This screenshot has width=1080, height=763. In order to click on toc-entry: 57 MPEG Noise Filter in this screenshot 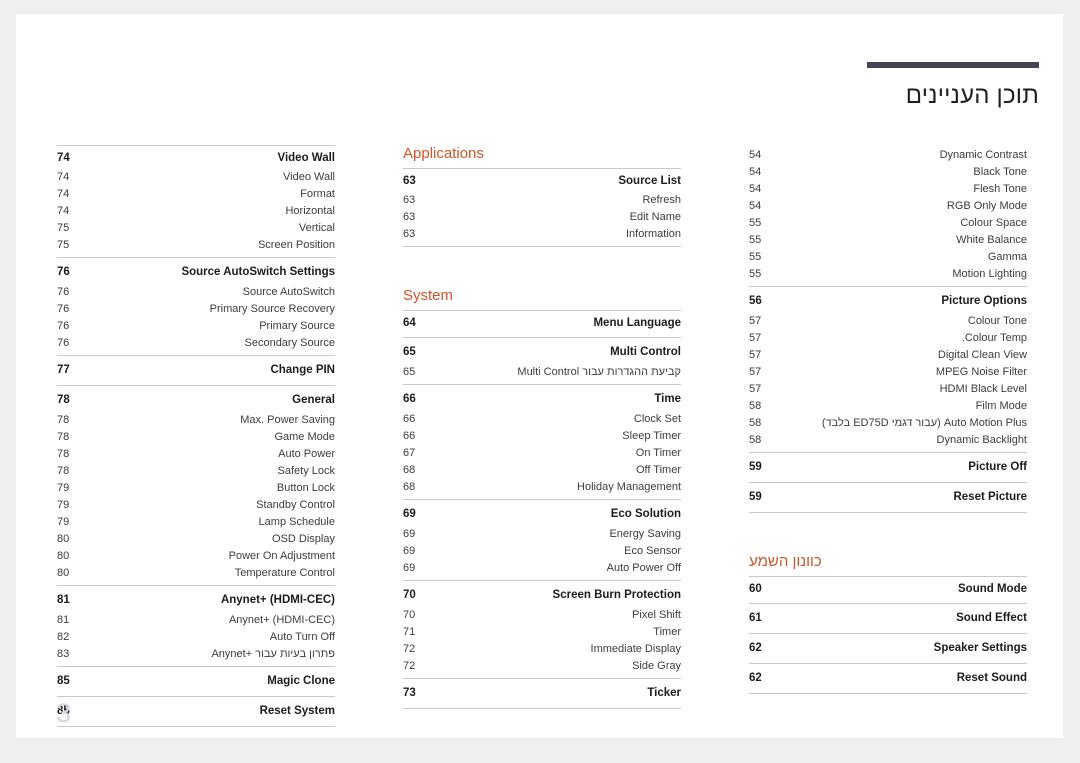, I will do `click(888, 372)`.